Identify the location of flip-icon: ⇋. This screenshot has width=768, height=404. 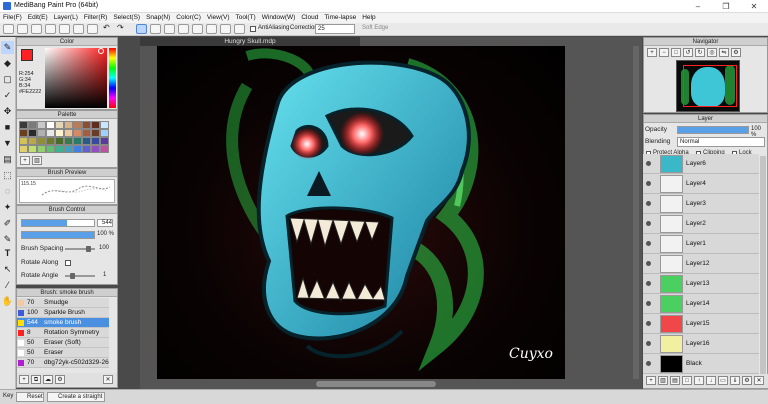
(724, 52).